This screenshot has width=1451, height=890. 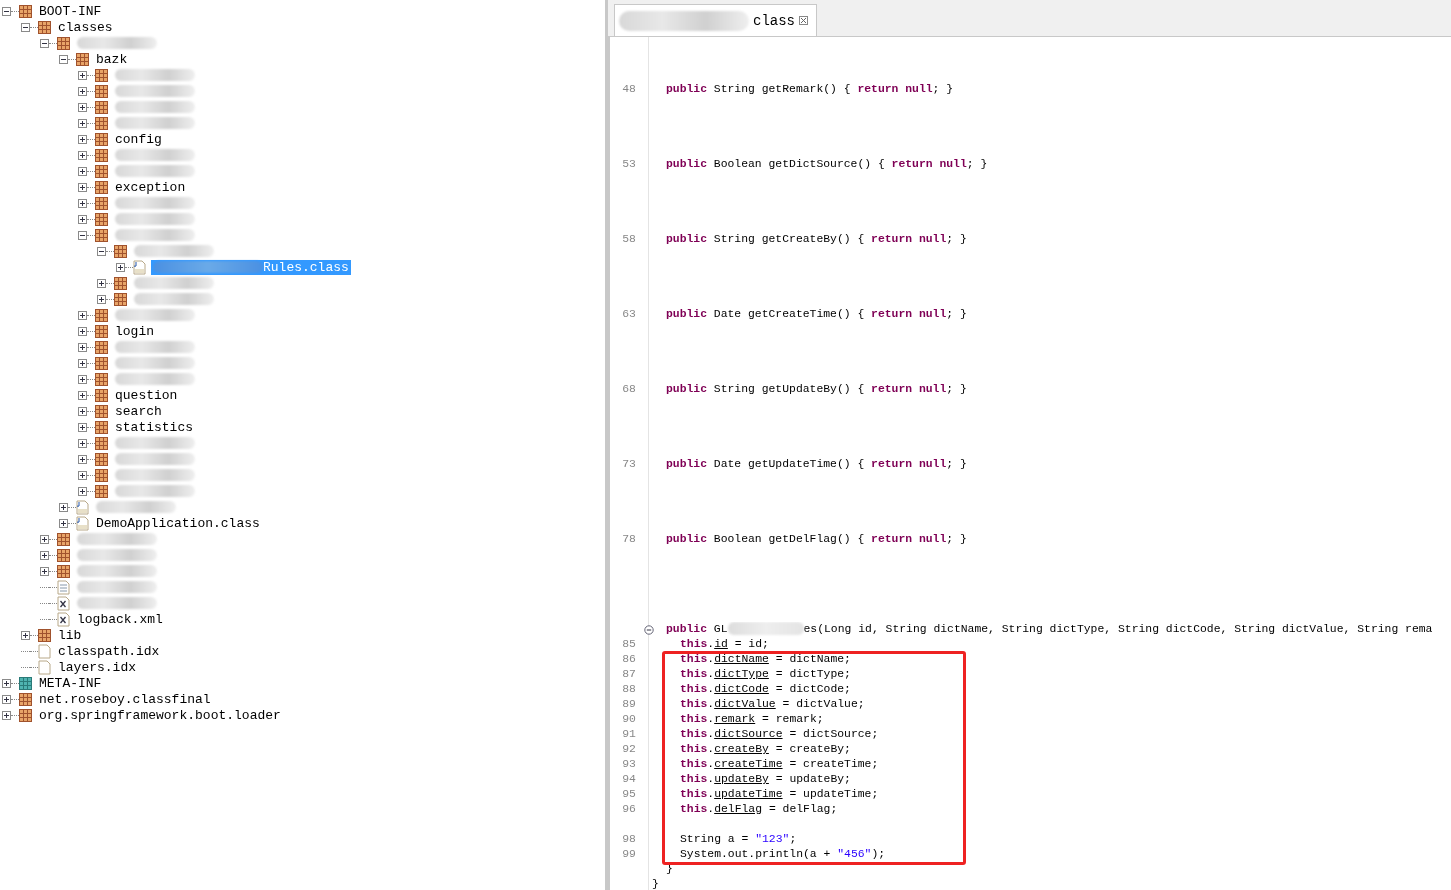 I want to click on tree-item: META-INF, so click(x=70, y=683).